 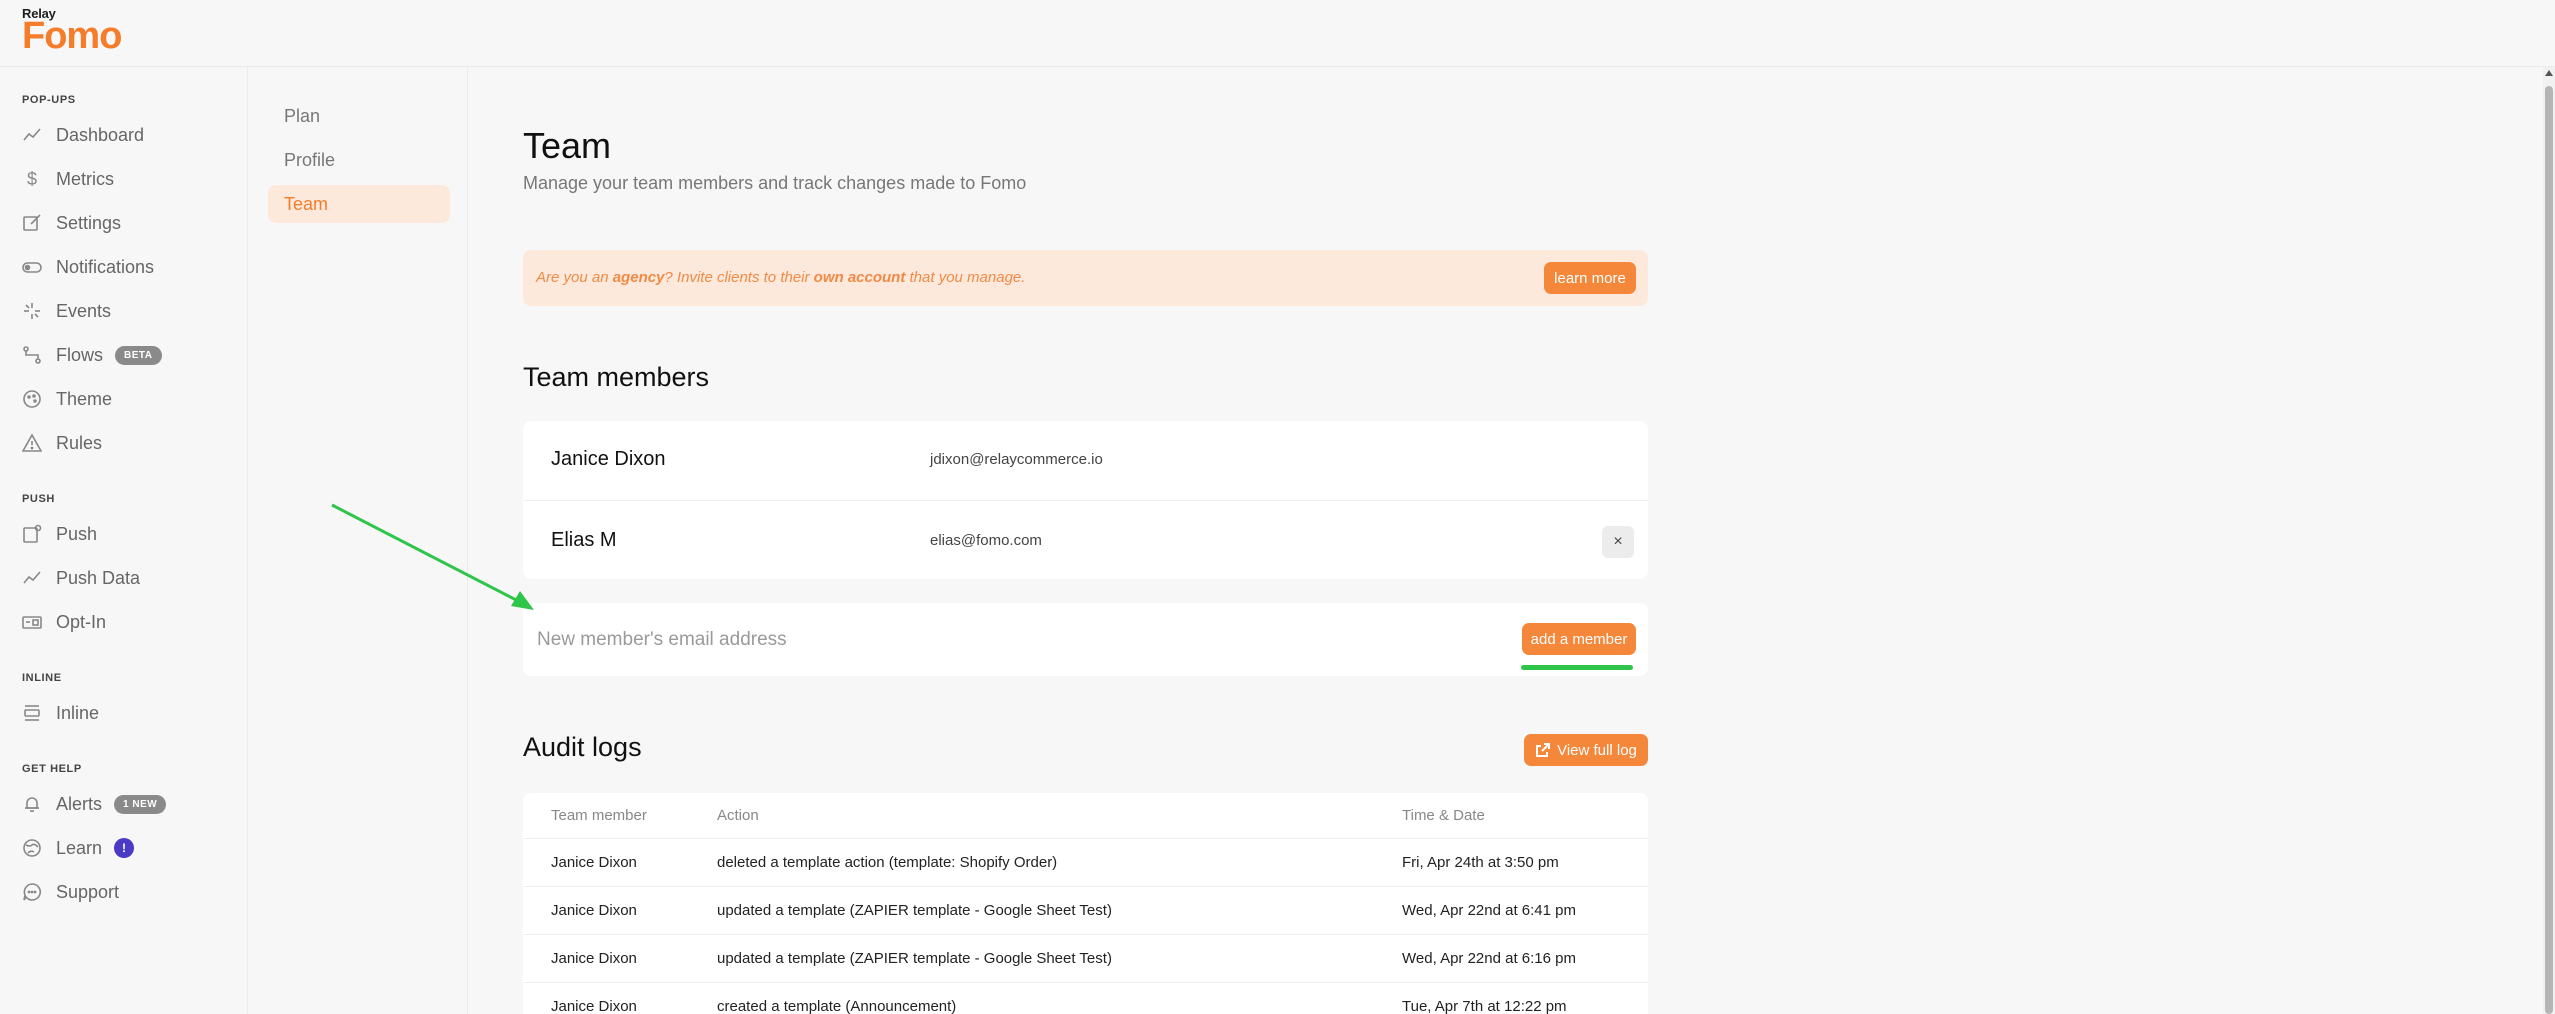 What do you see at coordinates (1590, 278) in the screenshot?
I see `learn-more-button: learn more` at bounding box center [1590, 278].